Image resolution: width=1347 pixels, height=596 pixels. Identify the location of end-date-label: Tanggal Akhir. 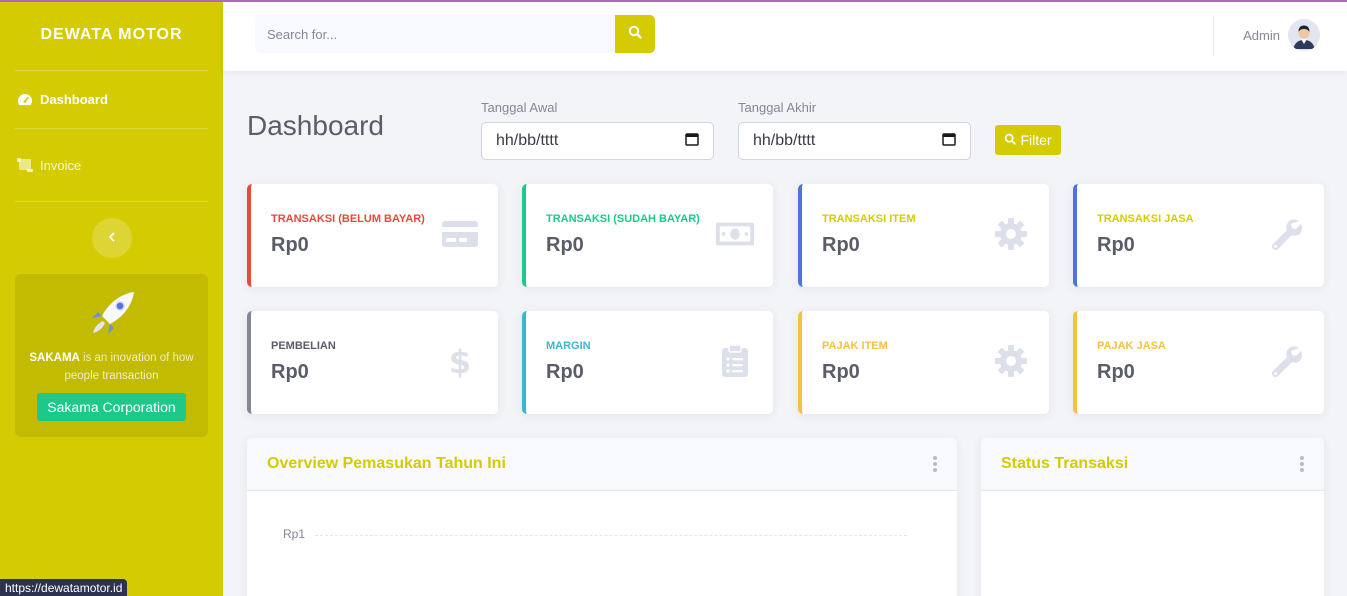
(777, 107).